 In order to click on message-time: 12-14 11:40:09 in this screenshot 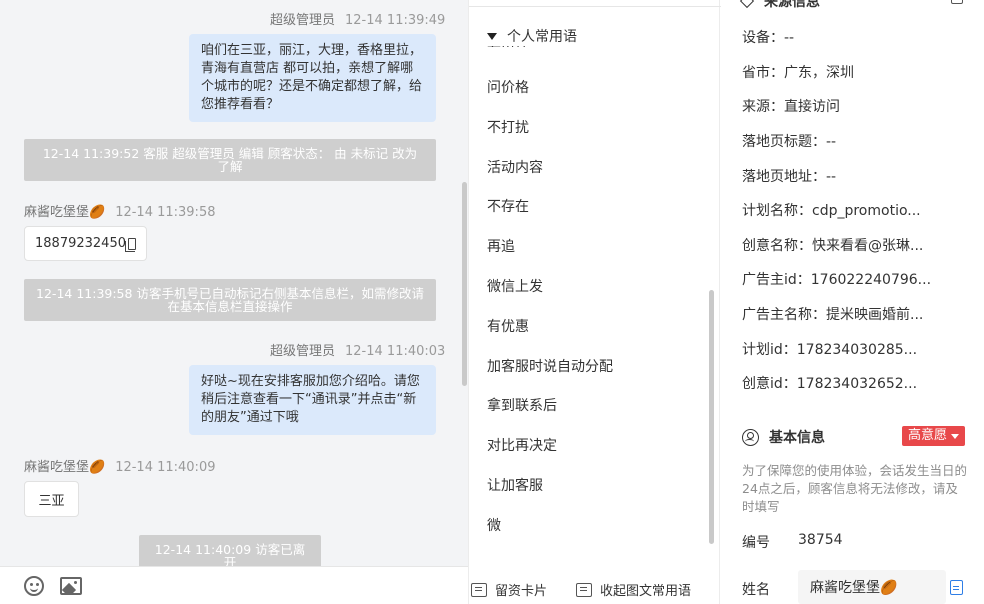, I will do `click(165, 467)`.